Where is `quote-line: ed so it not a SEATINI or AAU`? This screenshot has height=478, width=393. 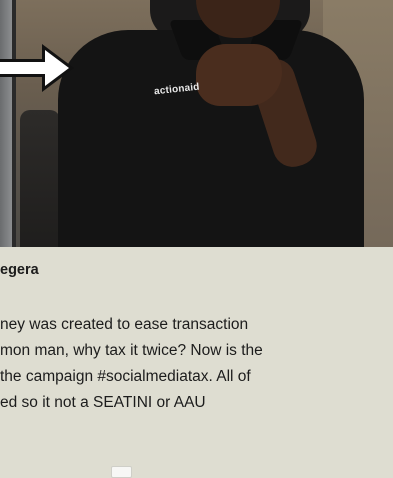
quote-line: ed so it not a SEATINI or AAU is located at coordinates (103, 402).